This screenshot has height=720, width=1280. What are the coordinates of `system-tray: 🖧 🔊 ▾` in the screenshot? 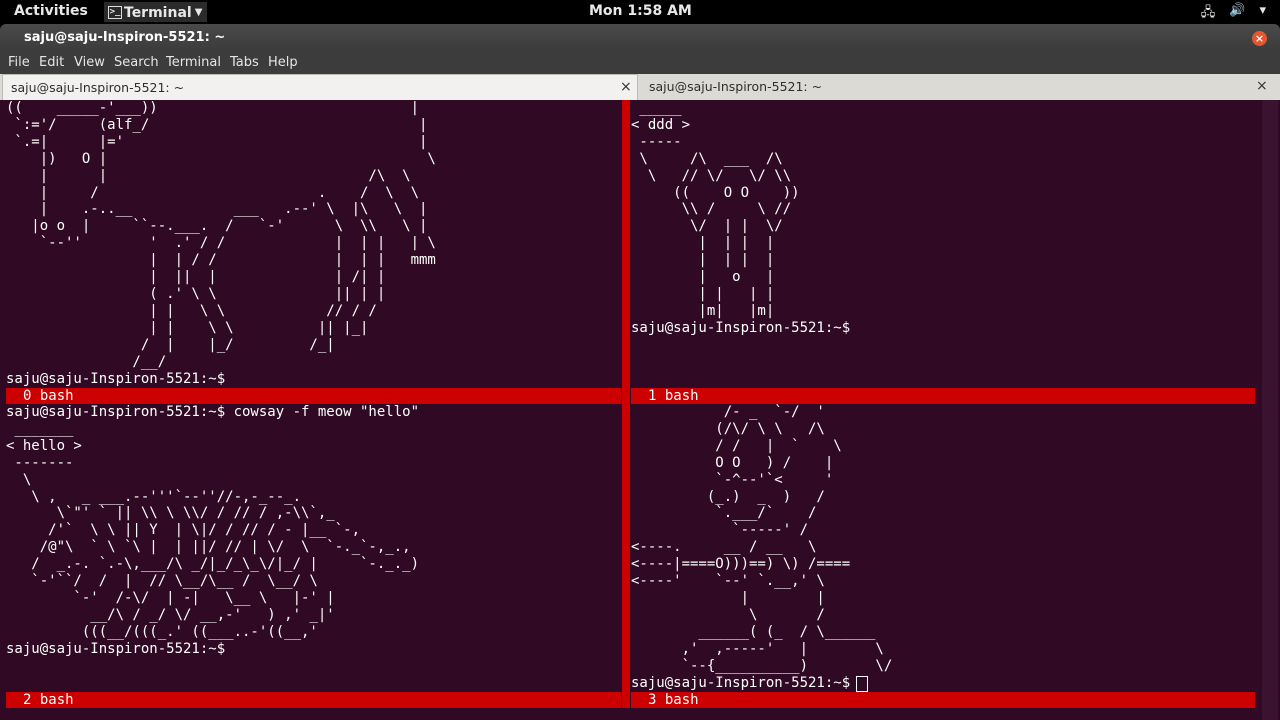 It's located at (1233, 14).